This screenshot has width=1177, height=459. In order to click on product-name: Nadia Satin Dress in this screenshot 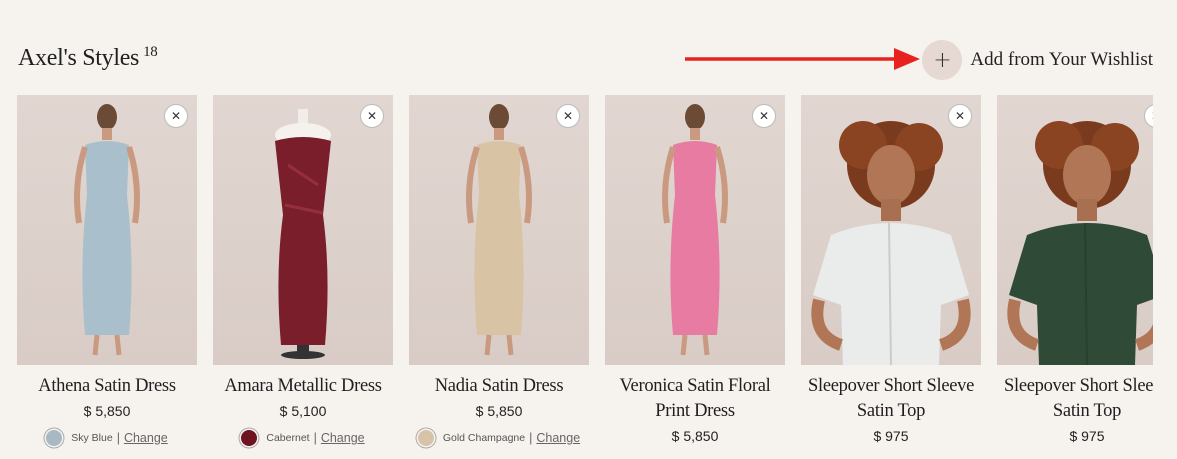, I will do `click(499, 386)`.